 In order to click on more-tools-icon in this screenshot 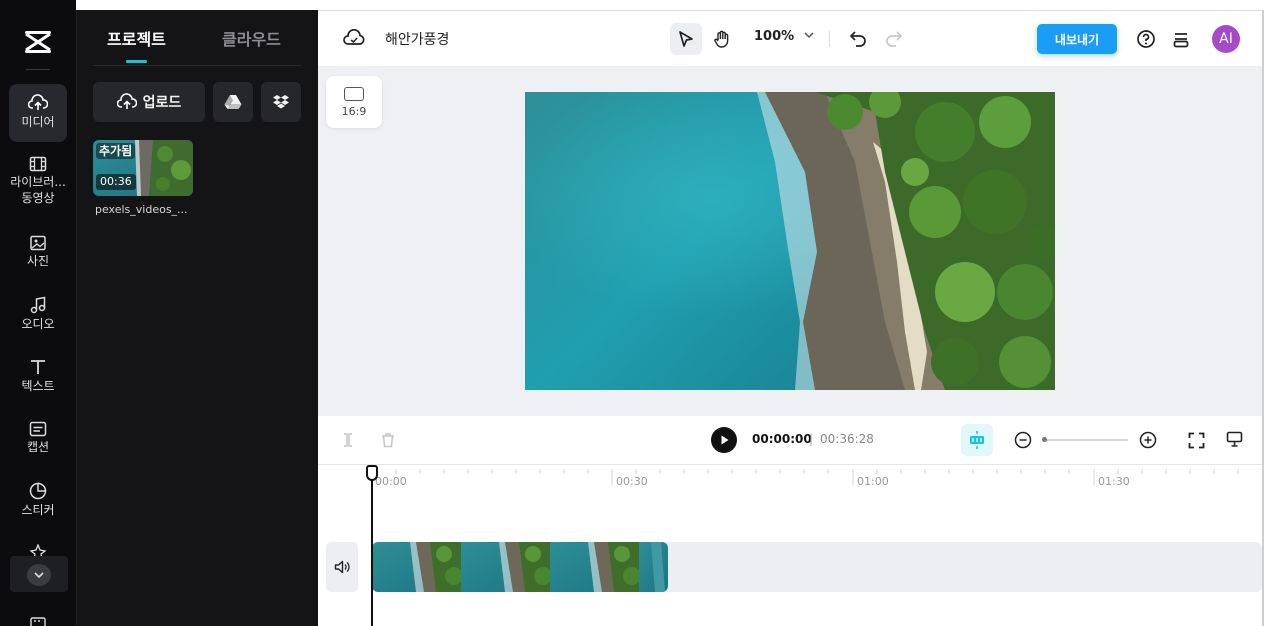, I will do `click(38, 621)`.